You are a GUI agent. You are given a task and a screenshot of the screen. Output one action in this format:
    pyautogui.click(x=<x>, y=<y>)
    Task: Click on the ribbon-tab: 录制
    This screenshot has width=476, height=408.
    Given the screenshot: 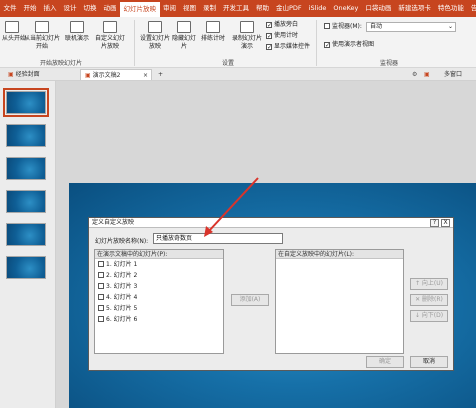 What is the action you would take?
    pyautogui.click(x=210, y=8)
    